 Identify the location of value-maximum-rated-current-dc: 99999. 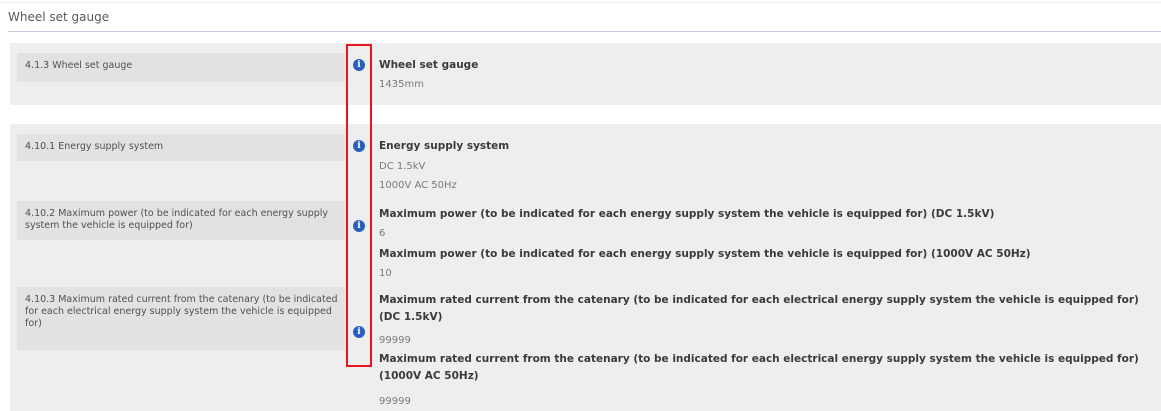
(395, 340).